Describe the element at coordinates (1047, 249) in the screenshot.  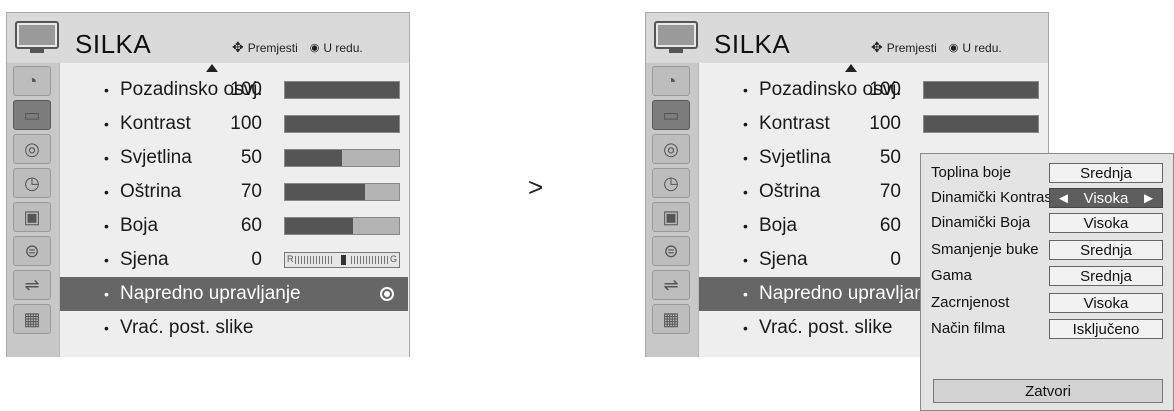
I see `popup-row-noise-reduction: Smanjenje buke Srednja` at that location.